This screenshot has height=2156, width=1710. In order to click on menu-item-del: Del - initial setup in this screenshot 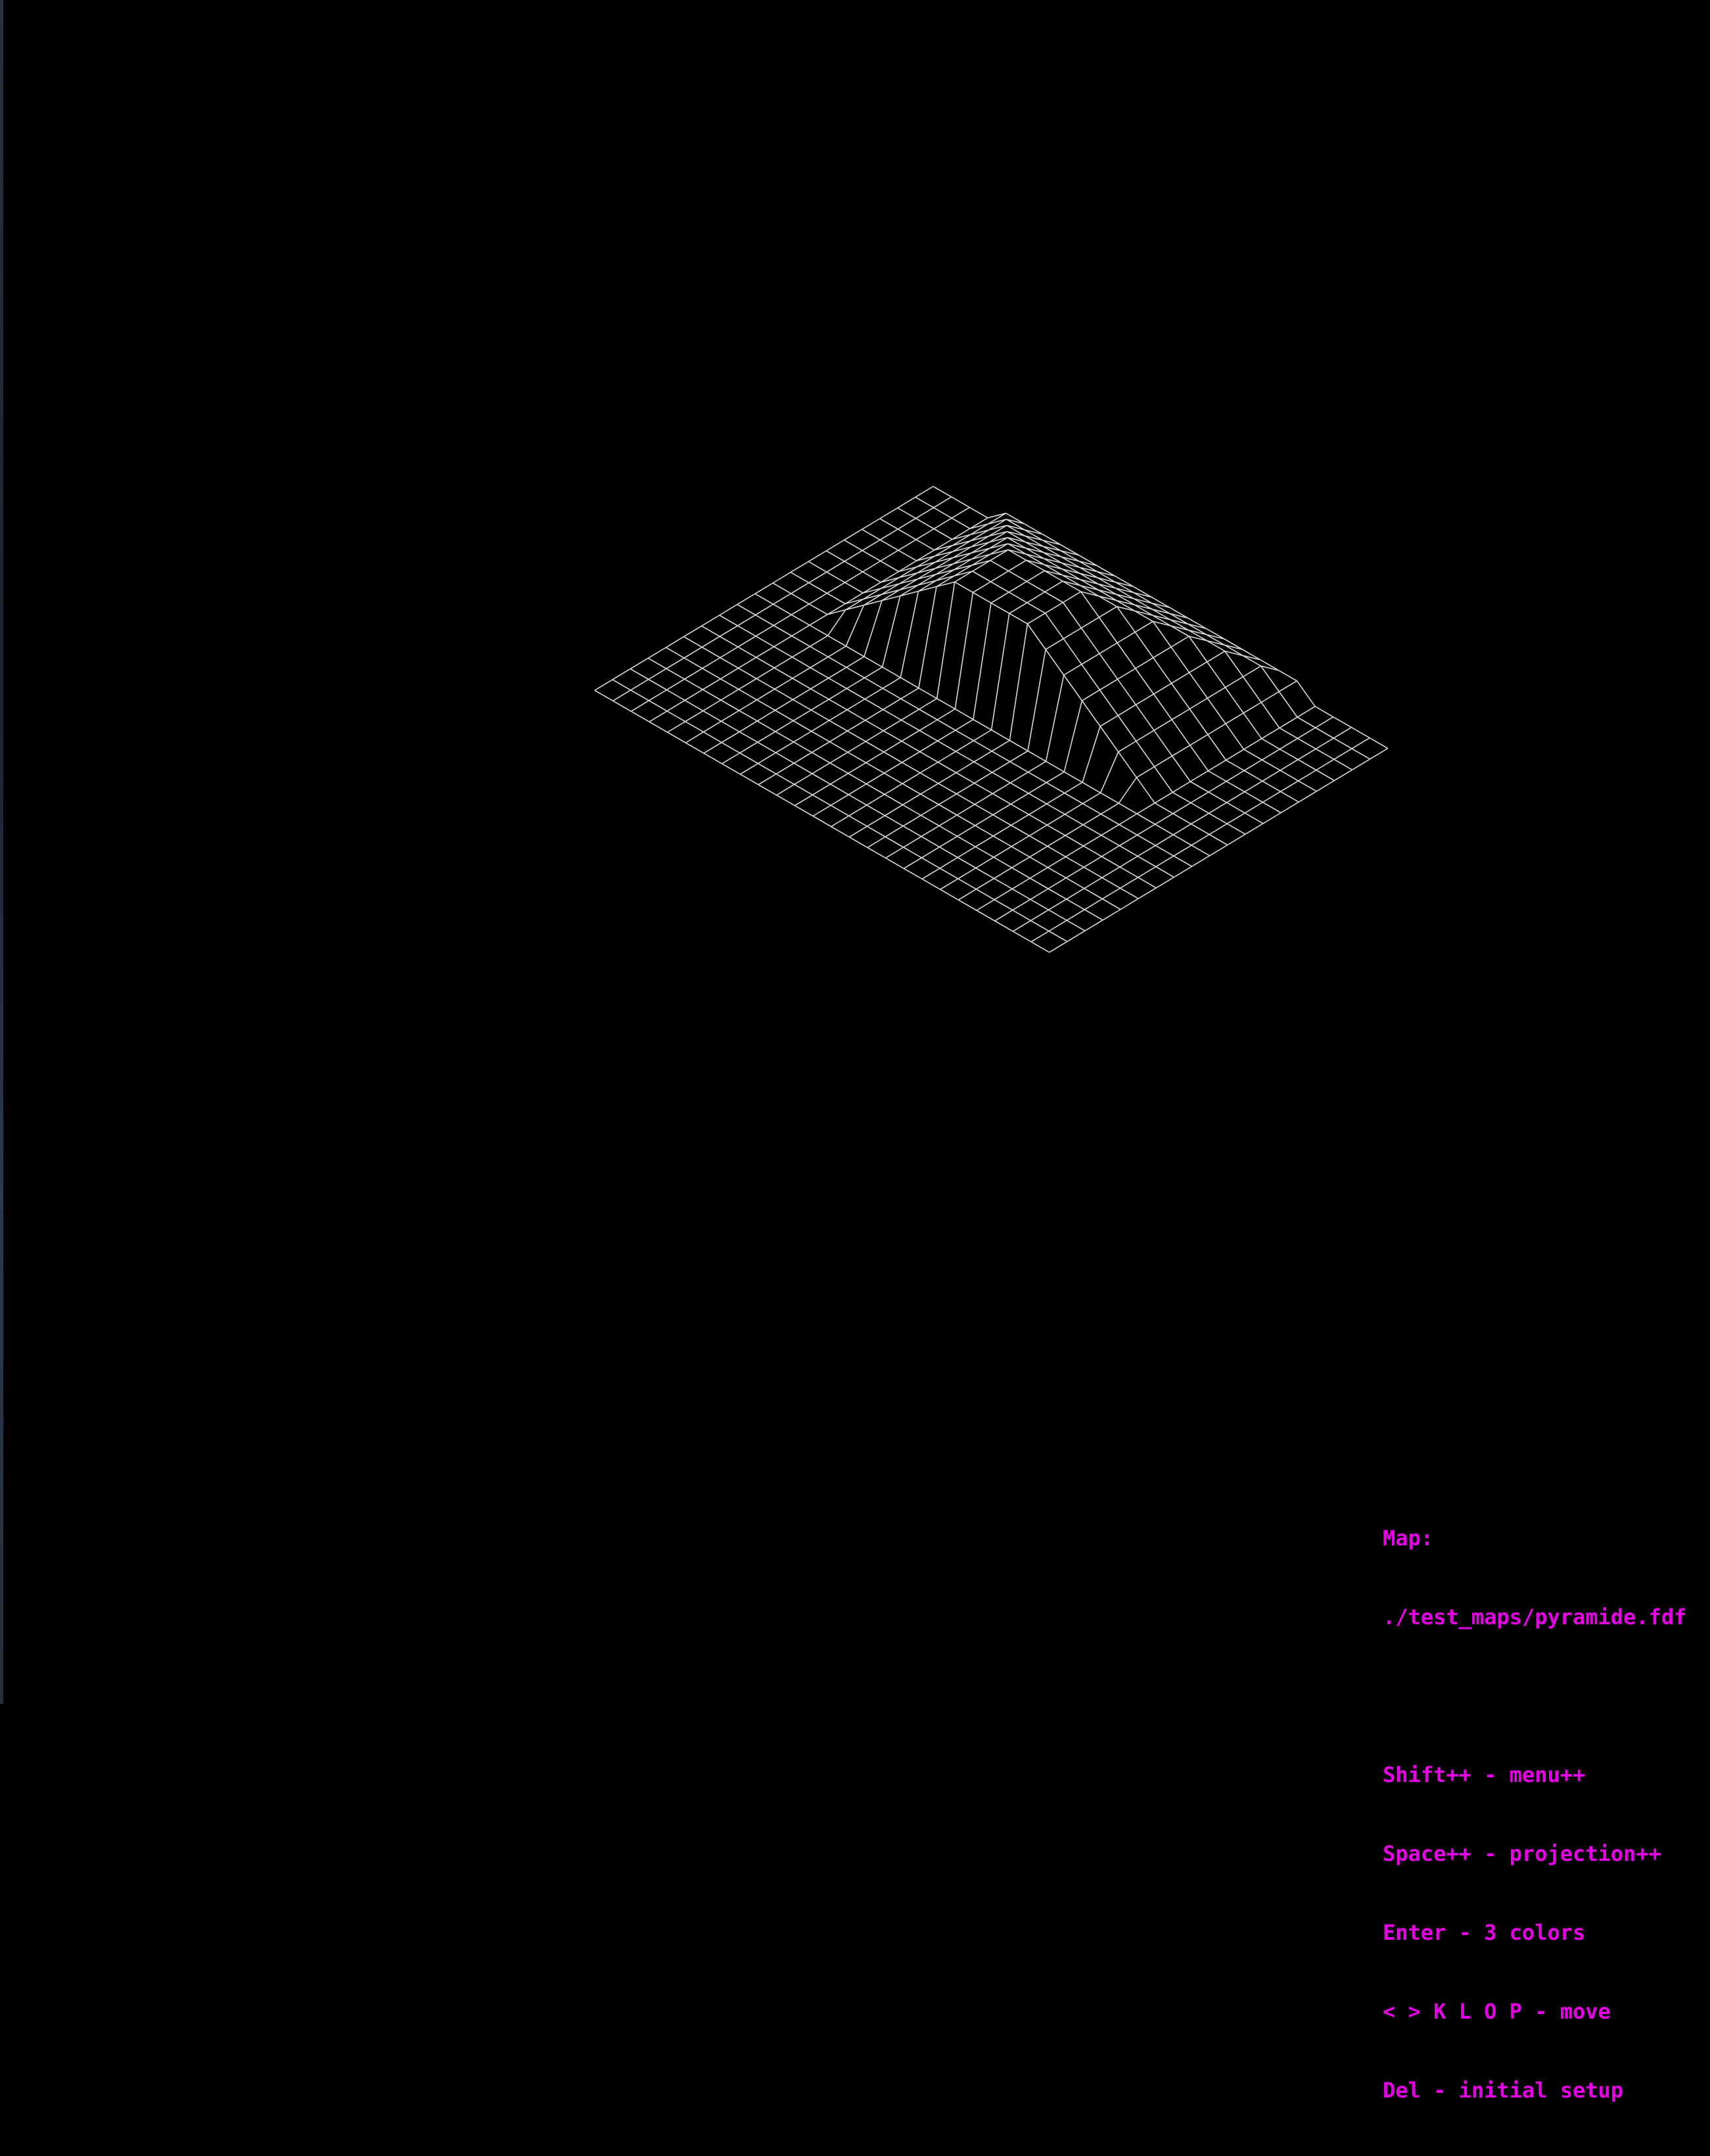, I will do `click(1503, 2091)`.